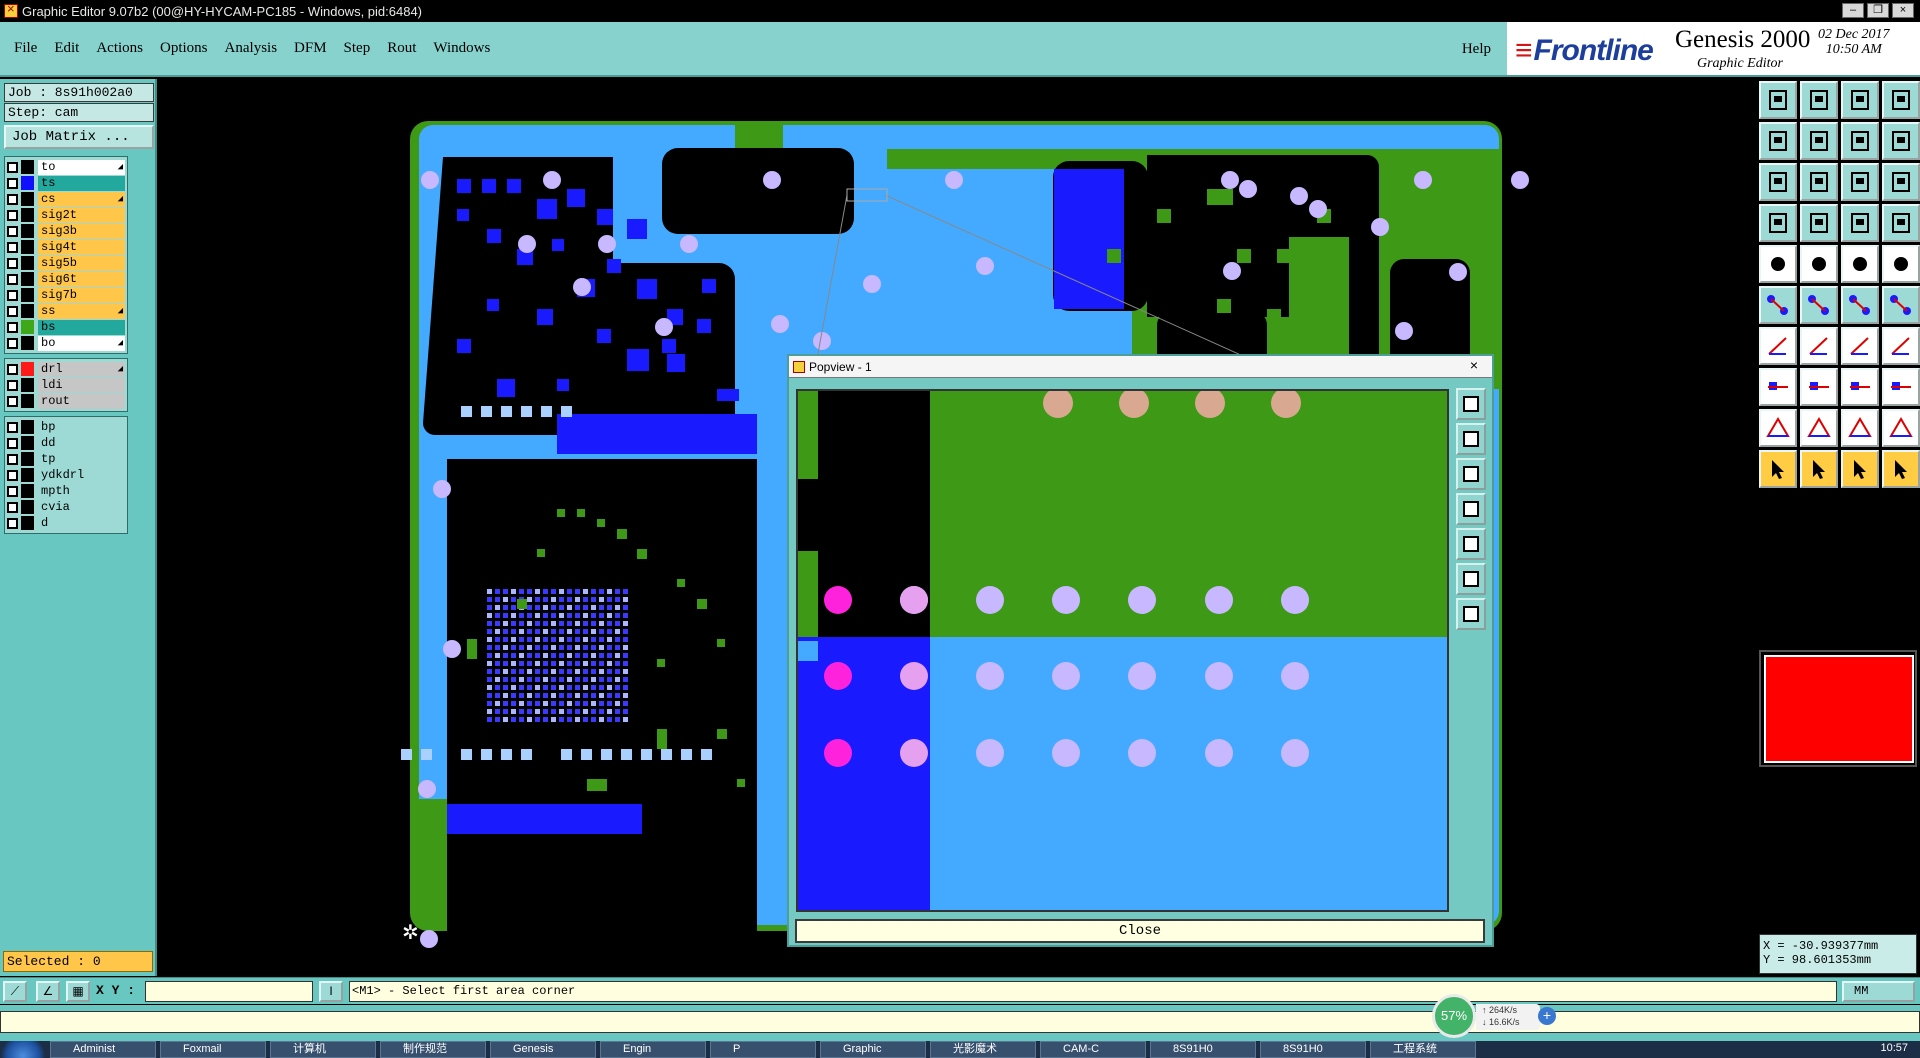  Describe the element at coordinates (1471, 439) in the screenshot. I see `popview-tool-zoom-in-icon` at that location.